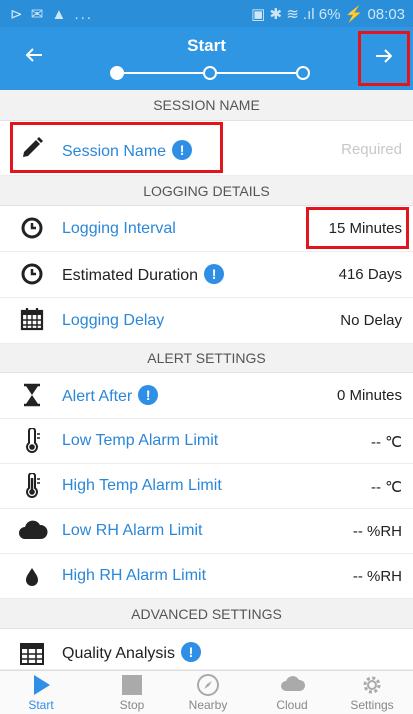  What do you see at coordinates (33, 320) in the screenshot?
I see `calendar-icon` at bounding box center [33, 320].